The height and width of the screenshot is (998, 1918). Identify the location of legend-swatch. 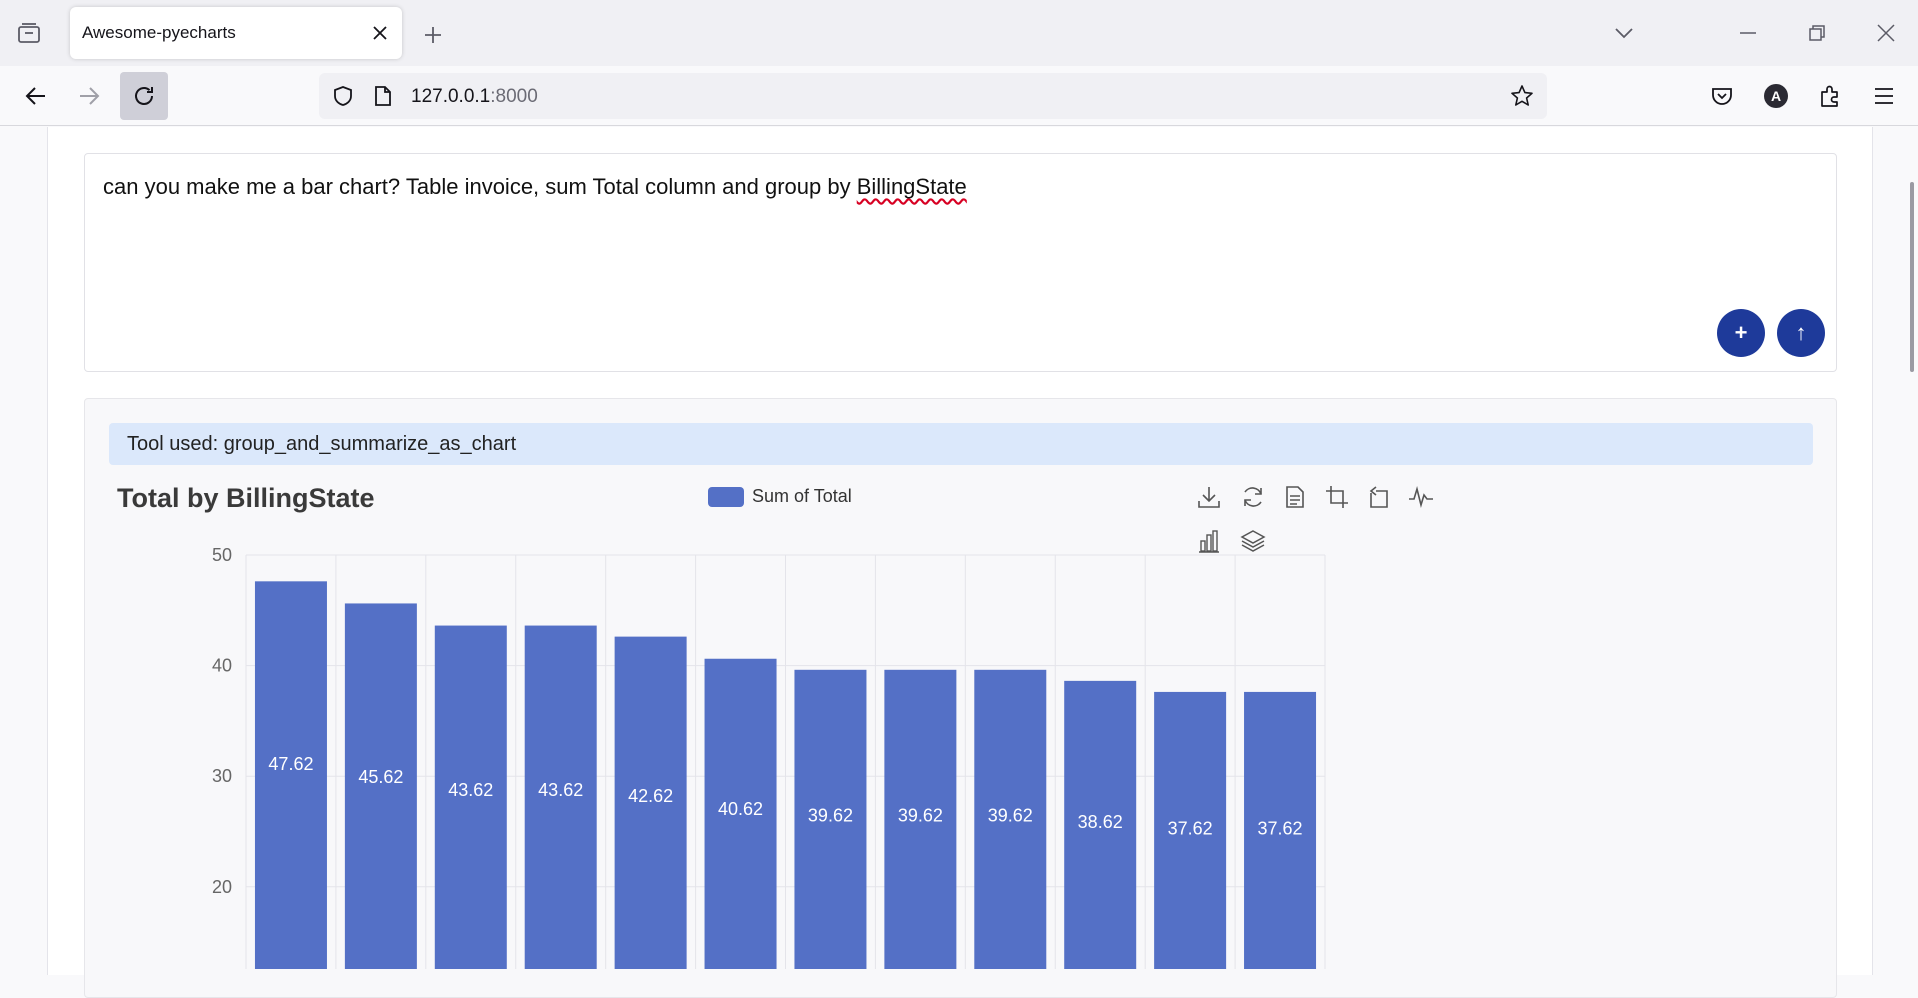
(726, 496).